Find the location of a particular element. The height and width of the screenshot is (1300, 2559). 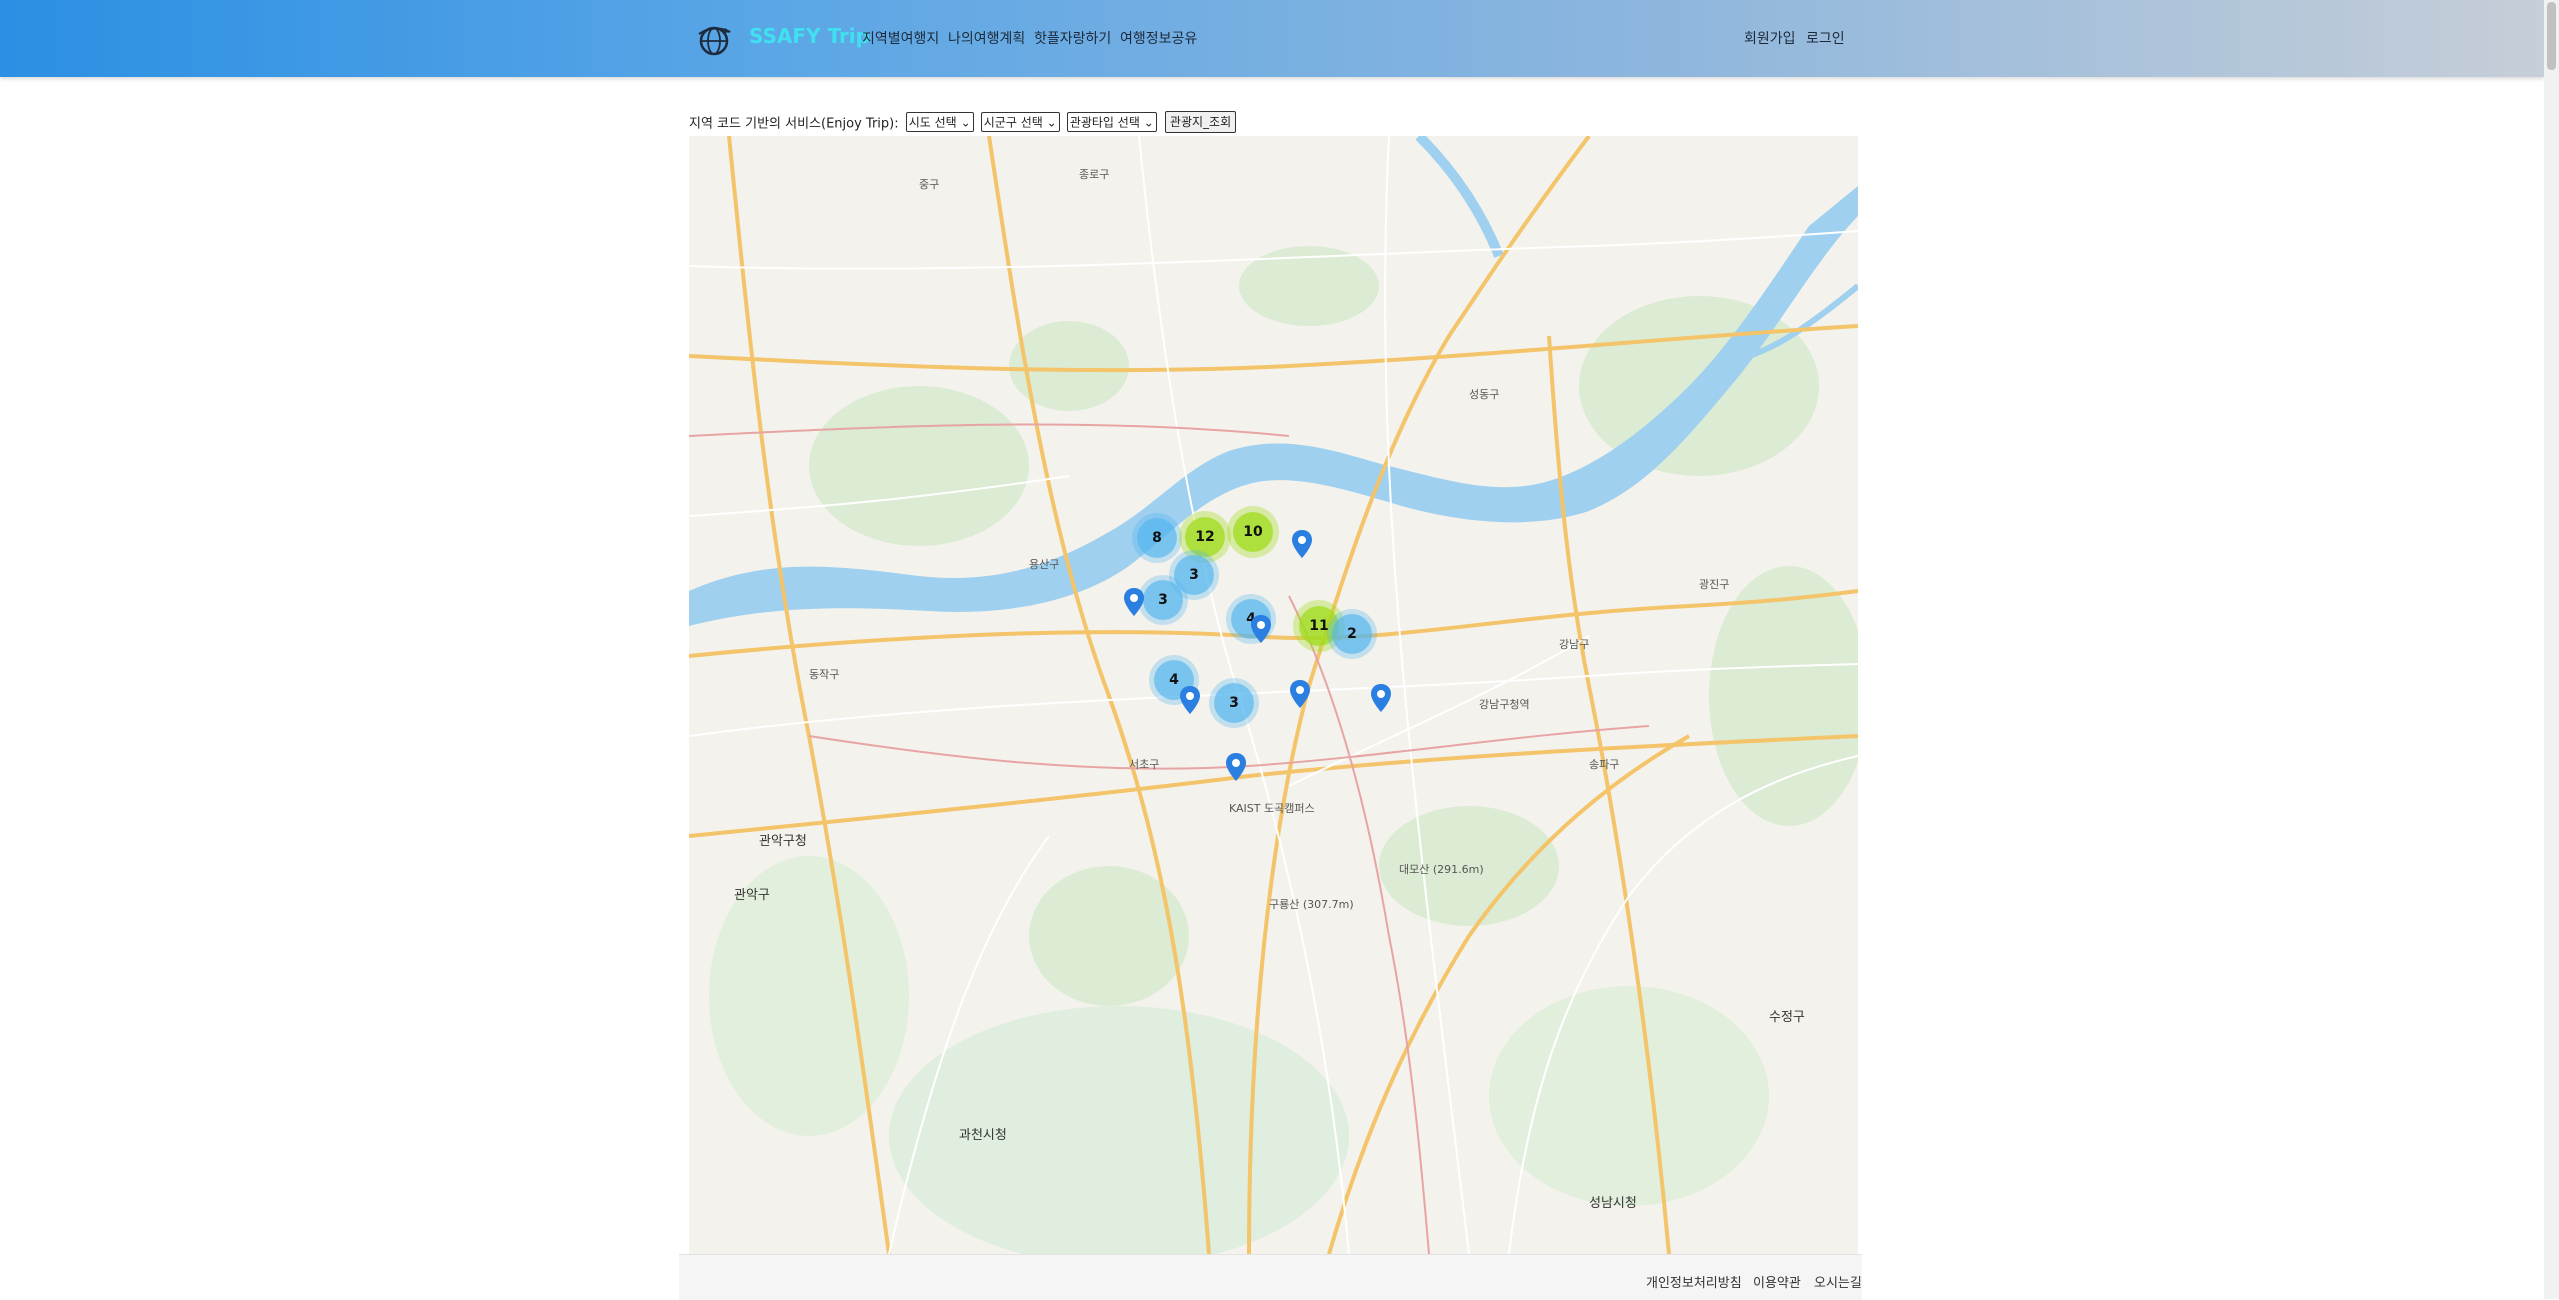

sido-select: 시도 선택 ⌄ is located at coordinates (939, 122).